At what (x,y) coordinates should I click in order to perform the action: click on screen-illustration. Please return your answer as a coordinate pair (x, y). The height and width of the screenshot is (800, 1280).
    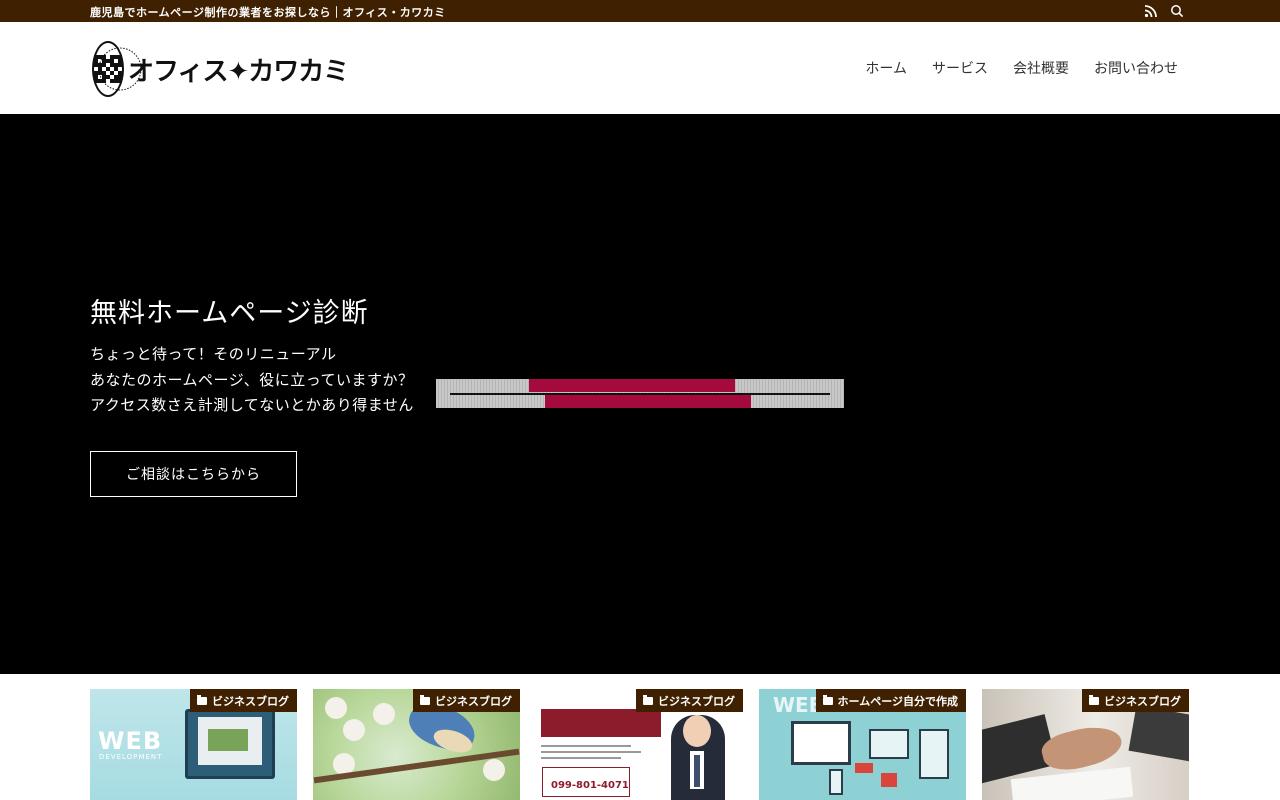
    Looking at the image, I should click on (230, 741).